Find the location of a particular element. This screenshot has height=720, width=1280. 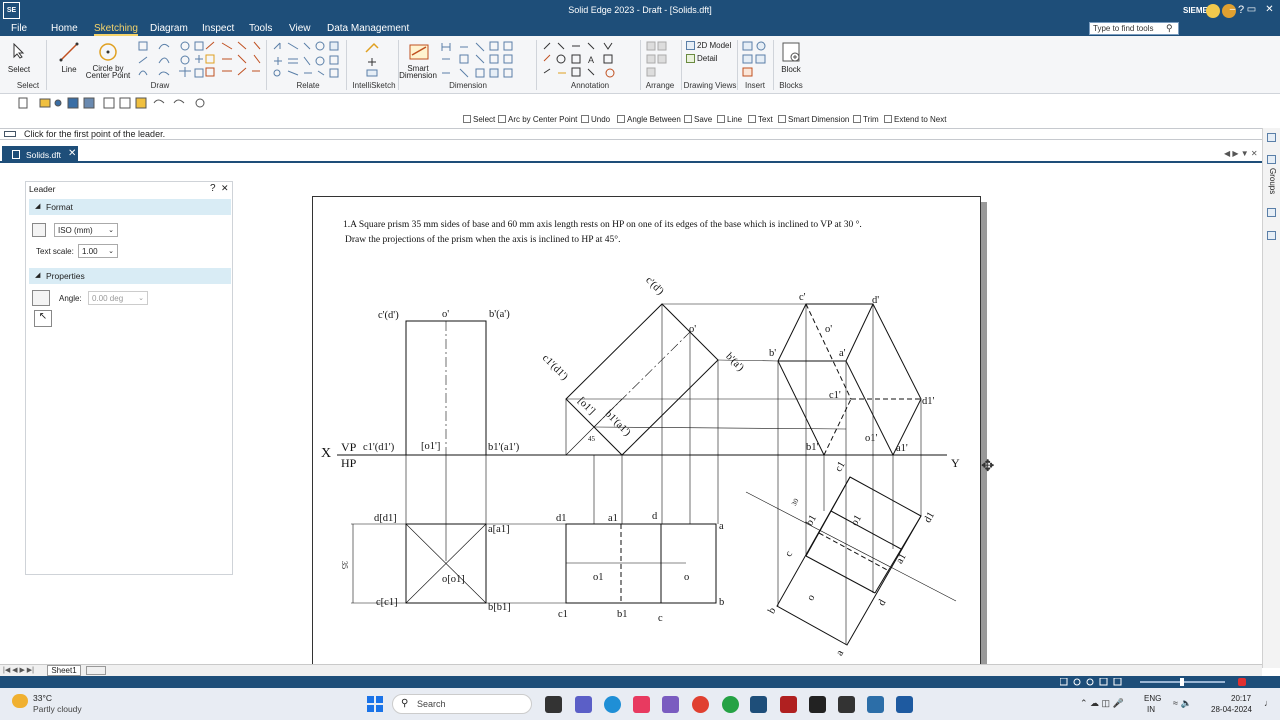

notification-icon: ♩ is located at coordinates (1268, 703).